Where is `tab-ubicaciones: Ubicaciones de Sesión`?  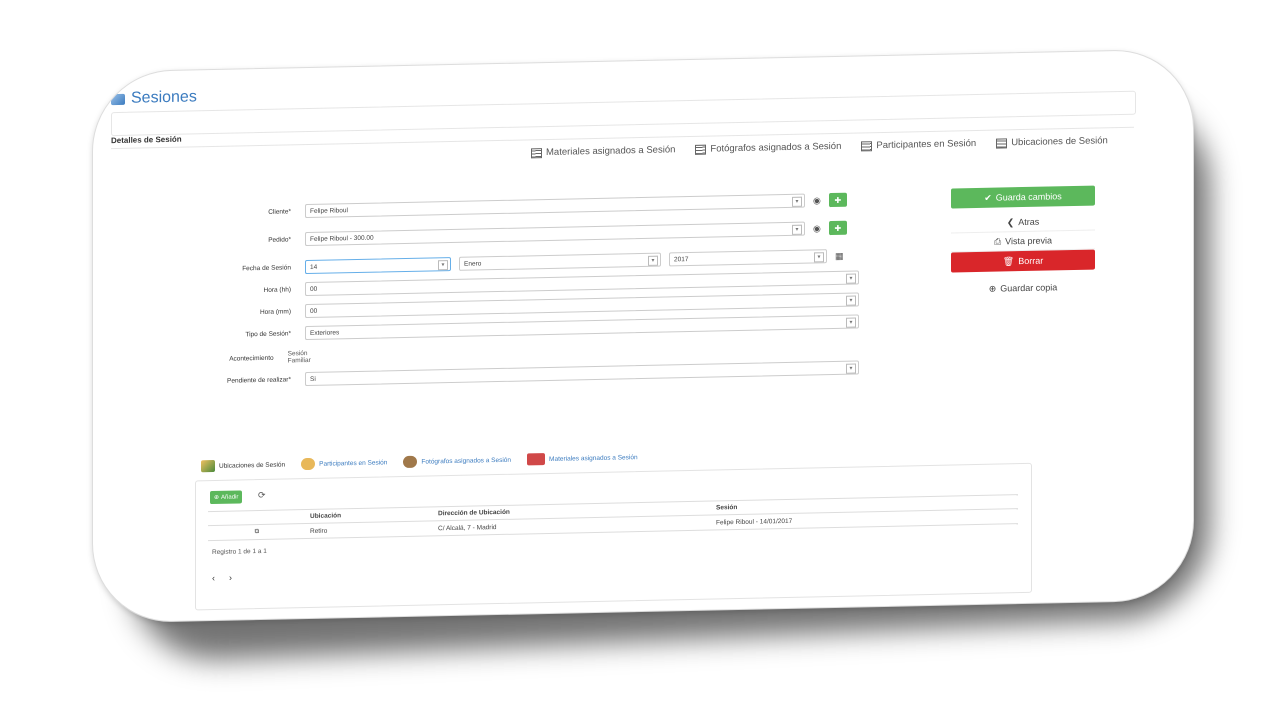 tab-ubicaciones: Ubicaciones de Sesión is located at coordinates (1052, 141).